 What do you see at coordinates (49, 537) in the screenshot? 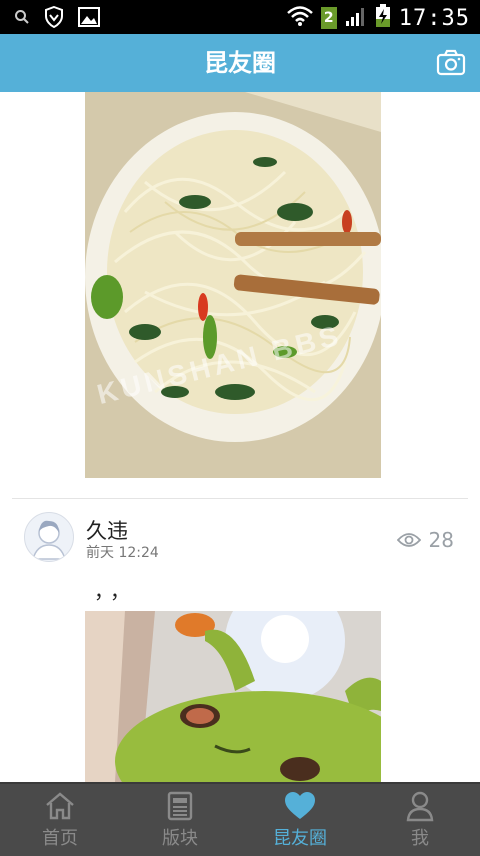
I see `avatar` at bounding box center [49, 537].